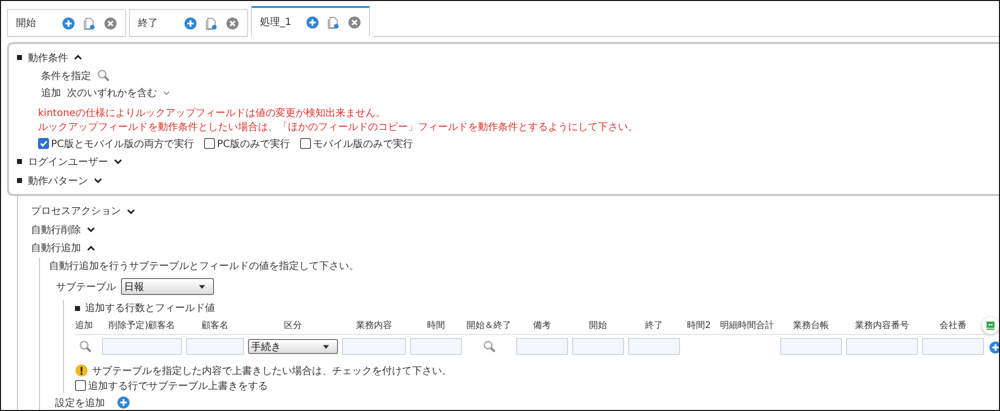 This screenshot has width=1000, height=411. I want to click on pattern-item-title: 自動行削除, so click(56, 229).